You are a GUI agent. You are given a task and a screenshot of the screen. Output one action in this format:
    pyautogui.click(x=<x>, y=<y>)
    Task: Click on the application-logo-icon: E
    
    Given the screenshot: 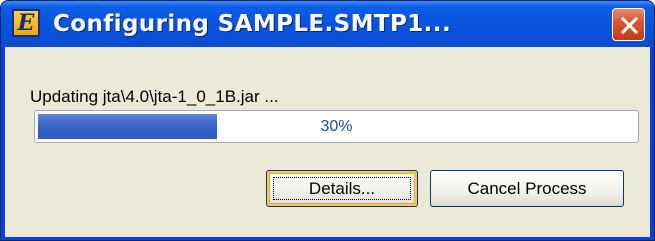 What is the action you would take?
    pyautogui.click(x=26, y=23)
    